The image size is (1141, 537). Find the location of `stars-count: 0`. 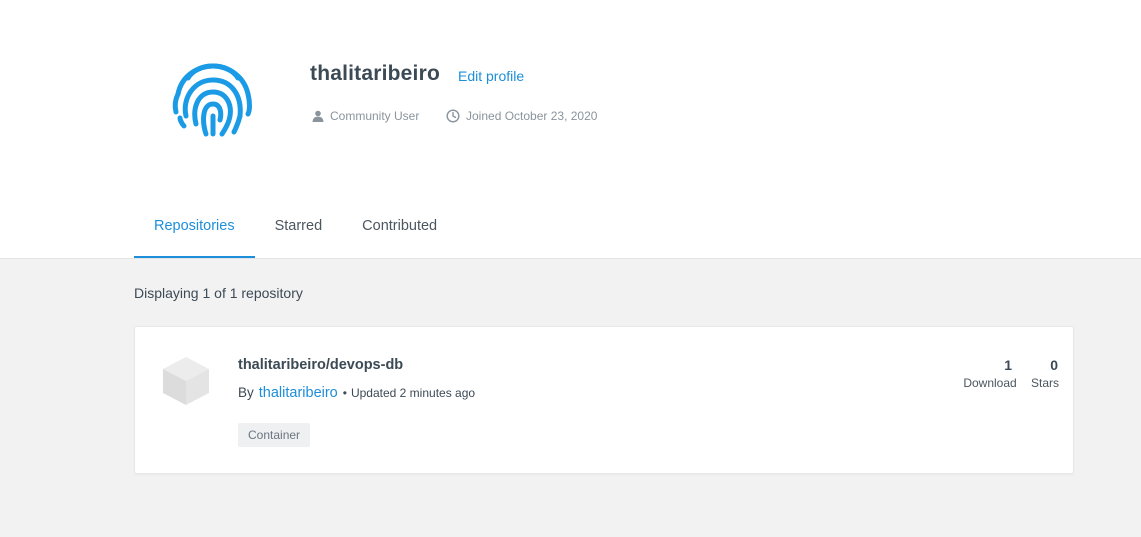

stars-count: 0 is located at coordinates (1054, 365).